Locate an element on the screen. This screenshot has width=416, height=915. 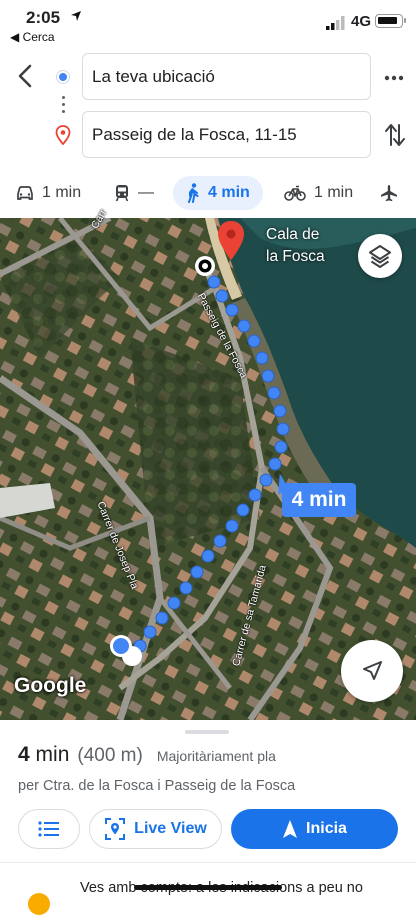
steps-button is located at coordinates (49, 829).